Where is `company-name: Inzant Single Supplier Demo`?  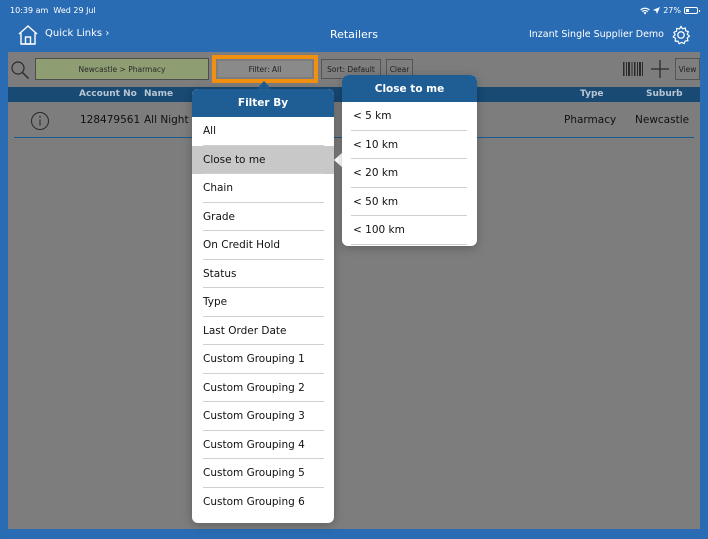 company-name: Inzant Single Supplier Demo is located at coordinates (596, 34).